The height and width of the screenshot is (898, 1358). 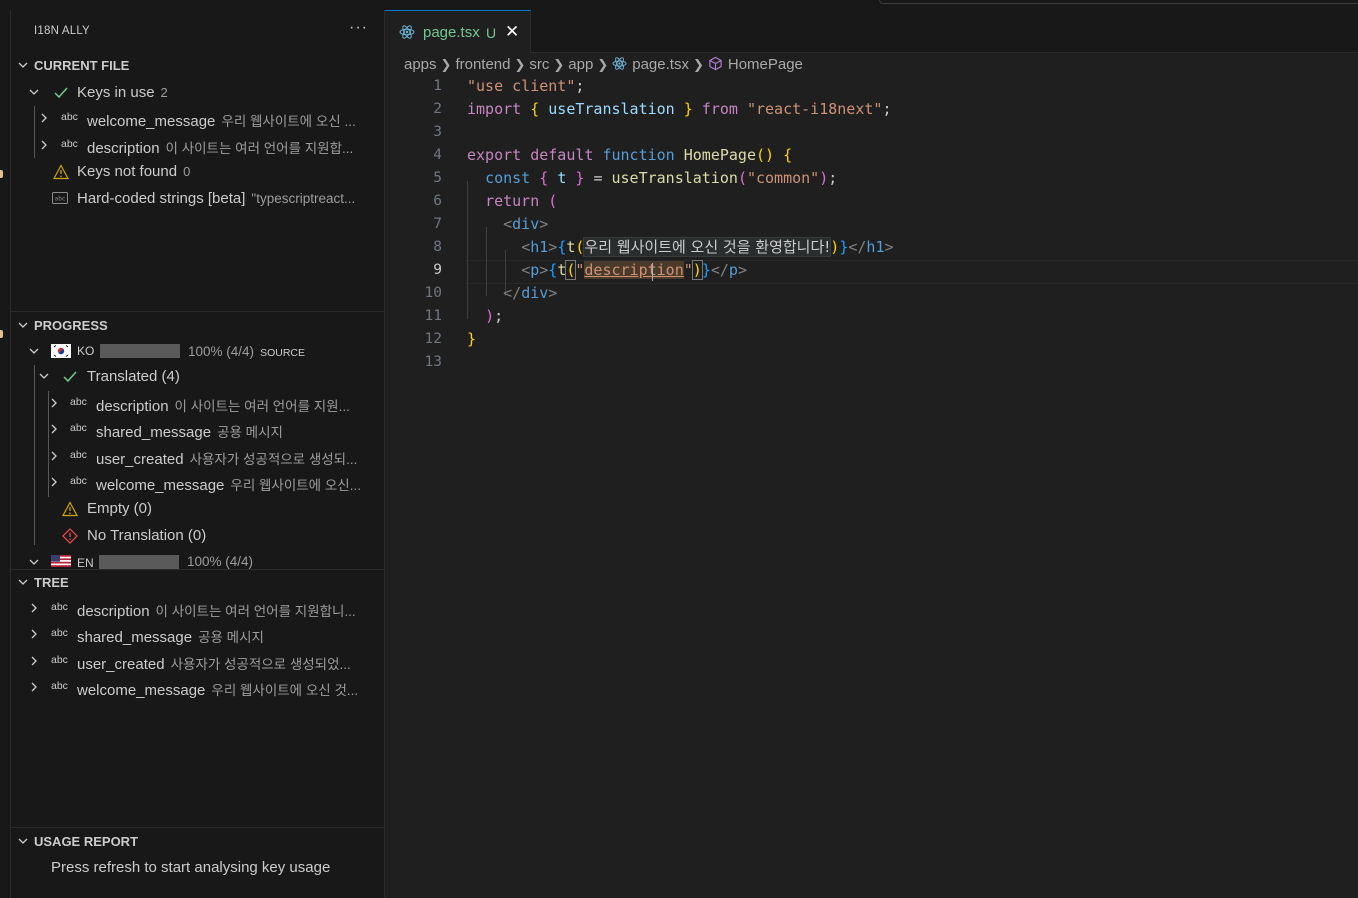 I want to click on code-line-active: <p>{t("description")}</p>, so click(x=634, y=270).